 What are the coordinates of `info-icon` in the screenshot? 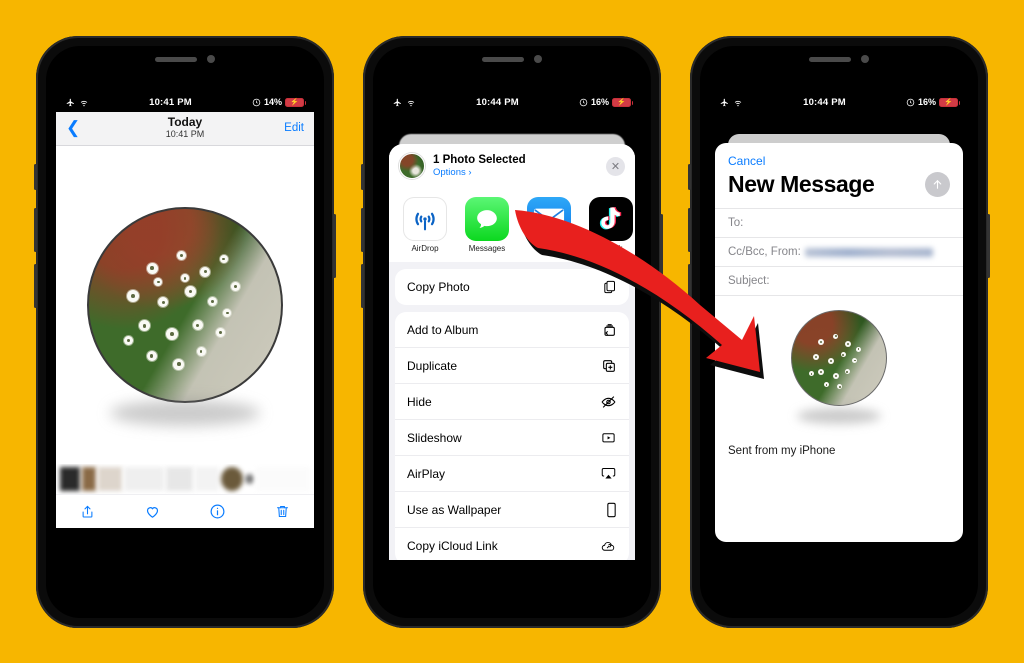 It's located at (217, 511).